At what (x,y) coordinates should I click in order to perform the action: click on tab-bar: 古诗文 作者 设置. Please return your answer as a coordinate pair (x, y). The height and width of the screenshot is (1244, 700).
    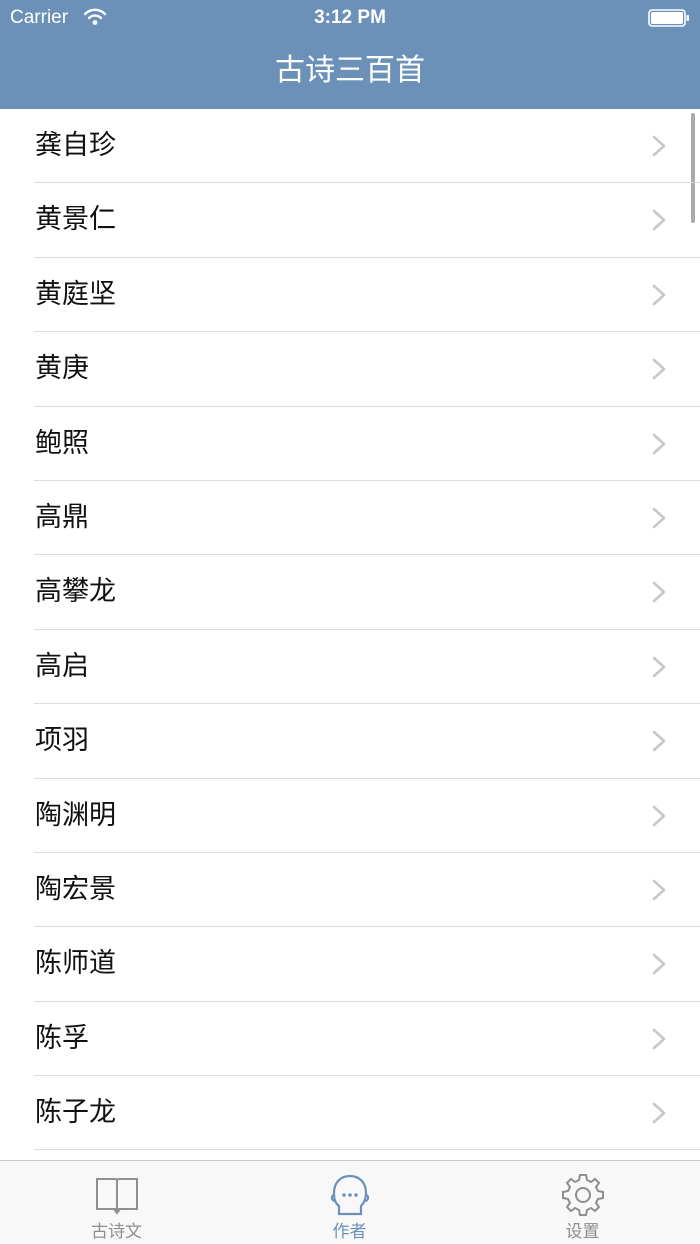
    Looking at the image, I should click on (350, 1202).